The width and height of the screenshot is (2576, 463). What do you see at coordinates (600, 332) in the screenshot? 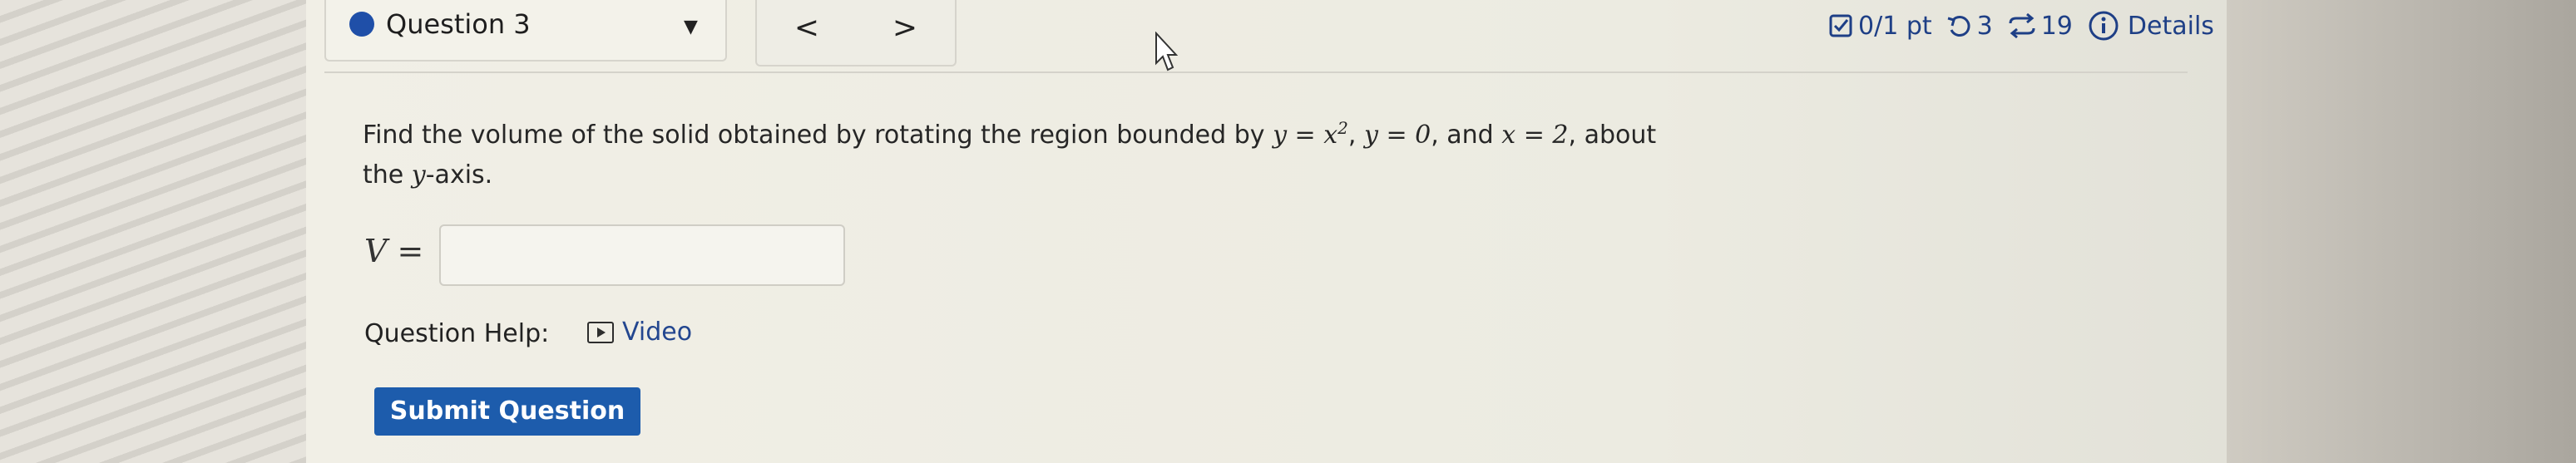
I see `play-icon` at bounding box center [600, 332].